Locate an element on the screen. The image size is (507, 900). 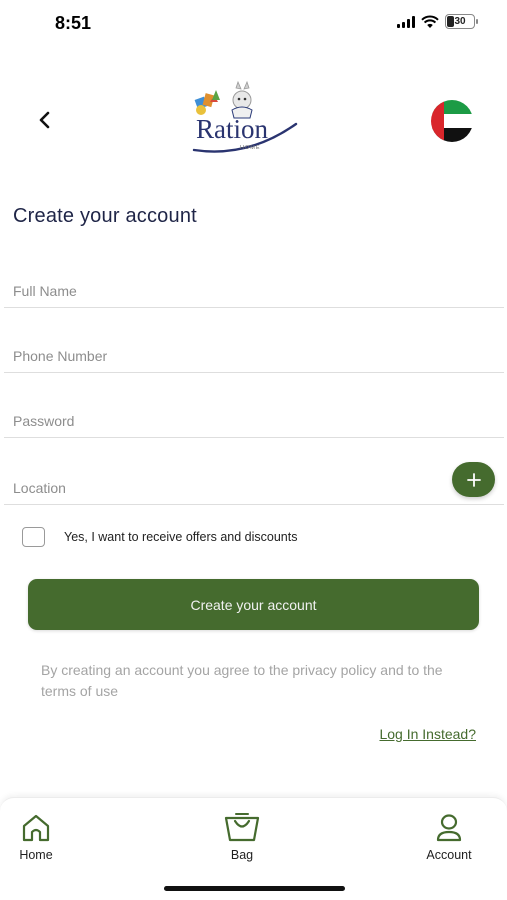
chevron-left-icon is located at coordinates (44, 120).